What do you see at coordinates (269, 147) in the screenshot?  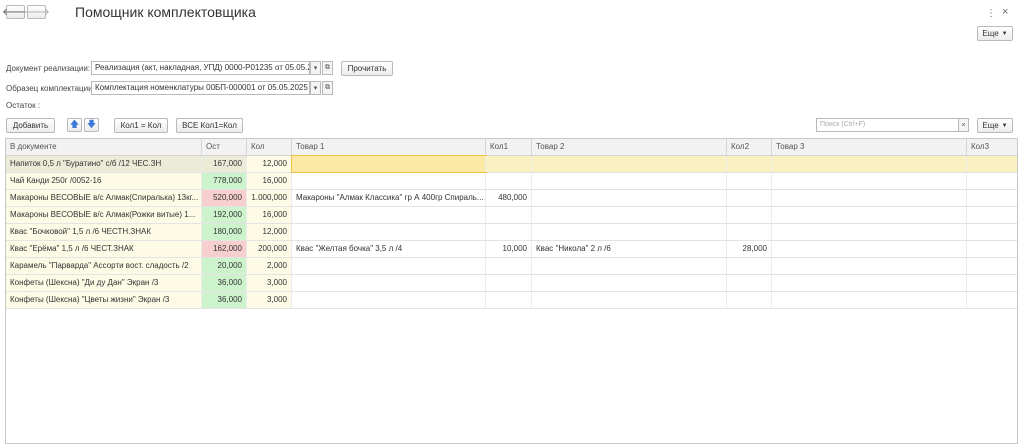 I see `column-header-kol: Кол` at bounding box center [269, 147].